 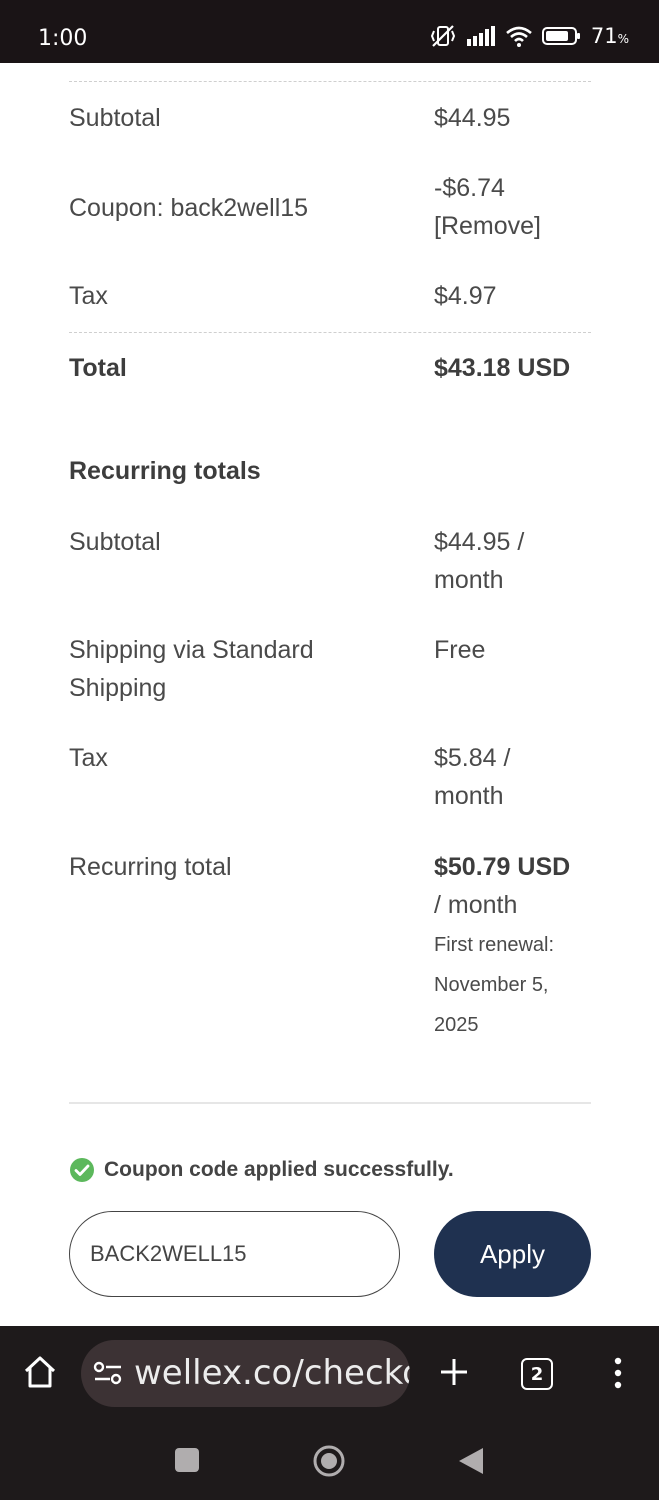 What do you see at coordinates (115, 118) in the screenshot?
I see `subtotal-label: Subtotal` at bounding box center [115, 118].